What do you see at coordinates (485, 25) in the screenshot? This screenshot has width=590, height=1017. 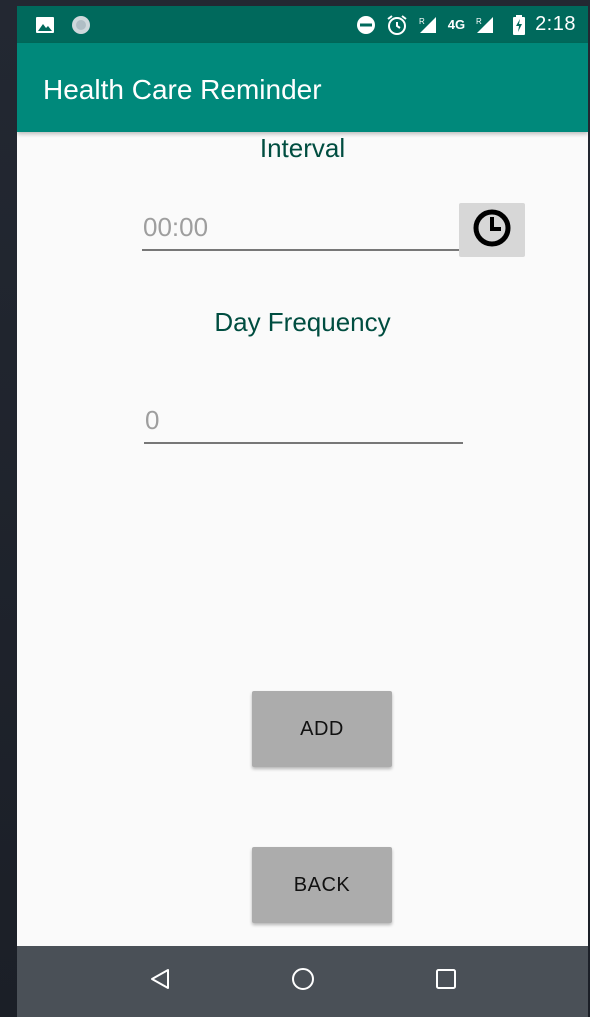 I see `roaming-signal-icon: R` at bounding box center [485, 25].